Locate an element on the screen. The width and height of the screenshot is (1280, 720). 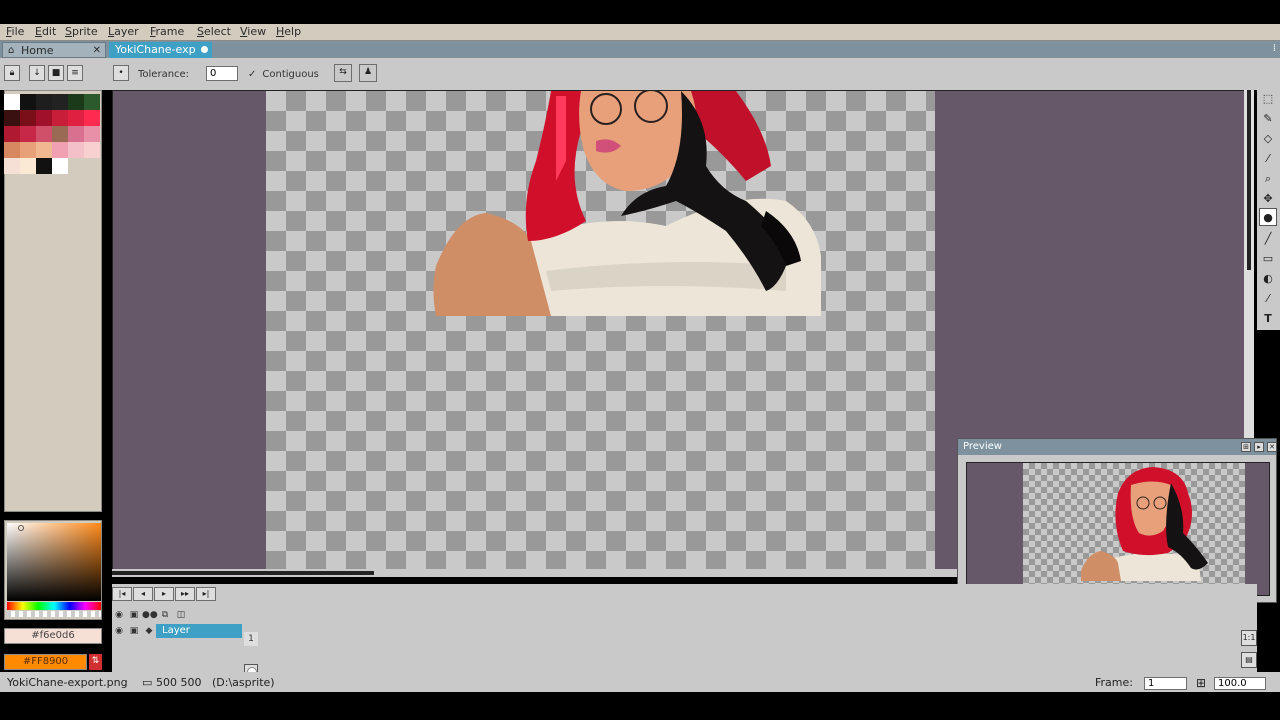
menu-edit: Edit is located at coordinates (45, 31).